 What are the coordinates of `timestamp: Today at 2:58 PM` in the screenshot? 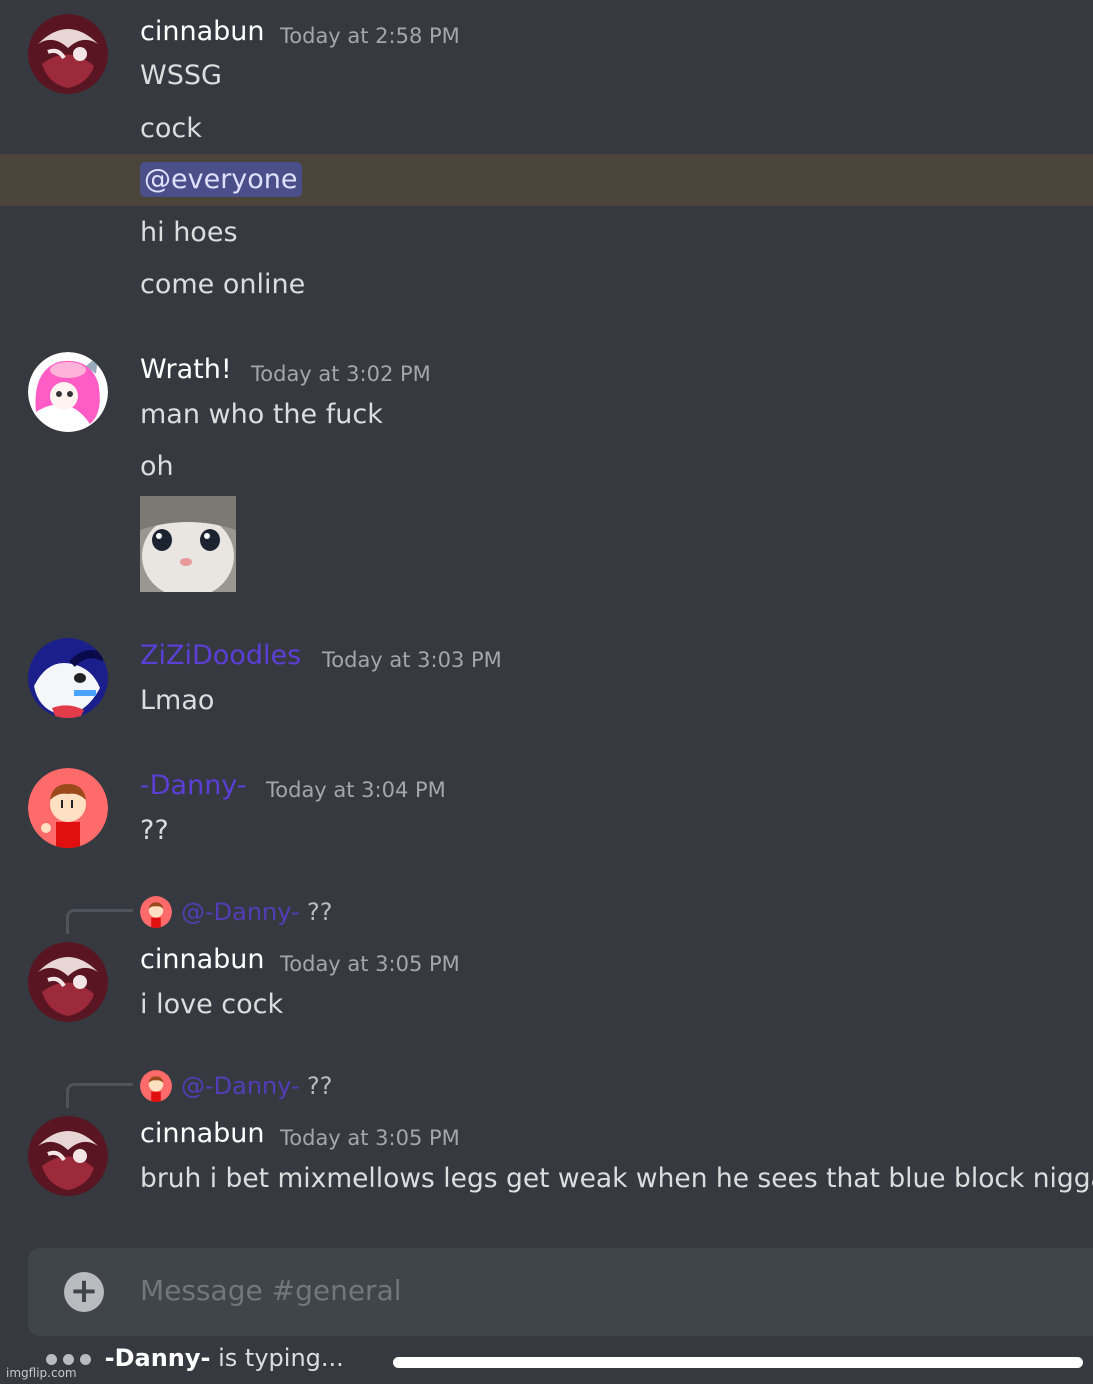 It's located at (370, 36).